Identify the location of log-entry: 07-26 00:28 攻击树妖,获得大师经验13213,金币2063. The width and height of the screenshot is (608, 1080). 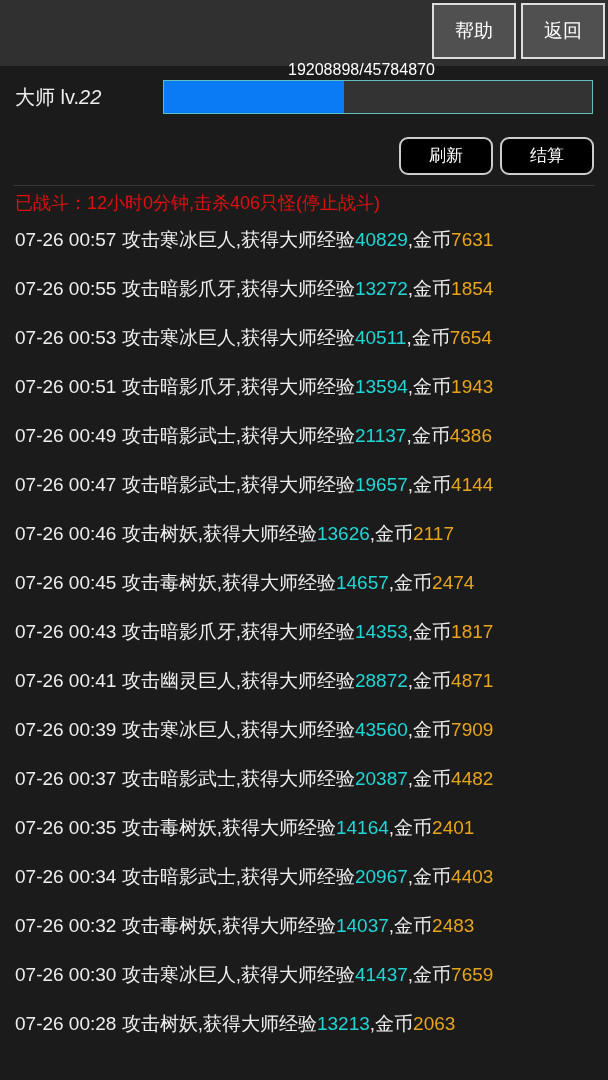
(235, 1024).